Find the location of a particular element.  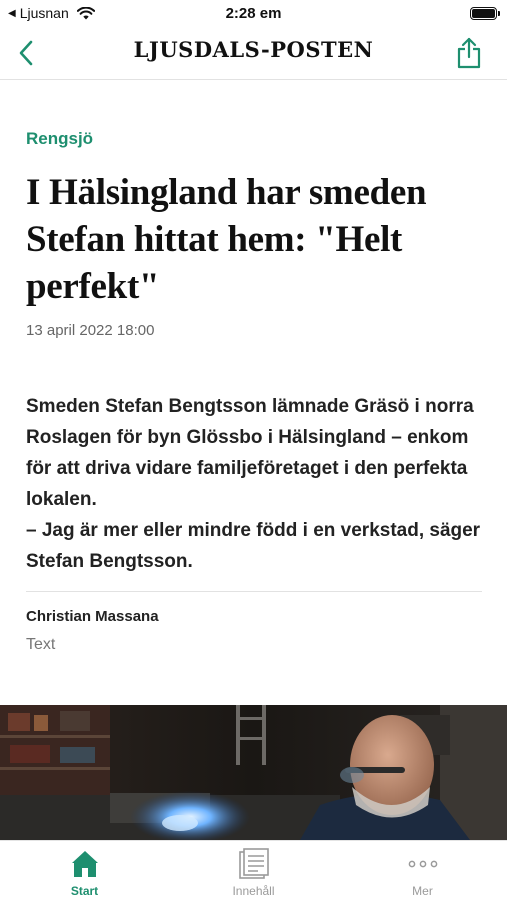

tab-bar: Start Innehåll Mer is located at coordinates (253, 870).